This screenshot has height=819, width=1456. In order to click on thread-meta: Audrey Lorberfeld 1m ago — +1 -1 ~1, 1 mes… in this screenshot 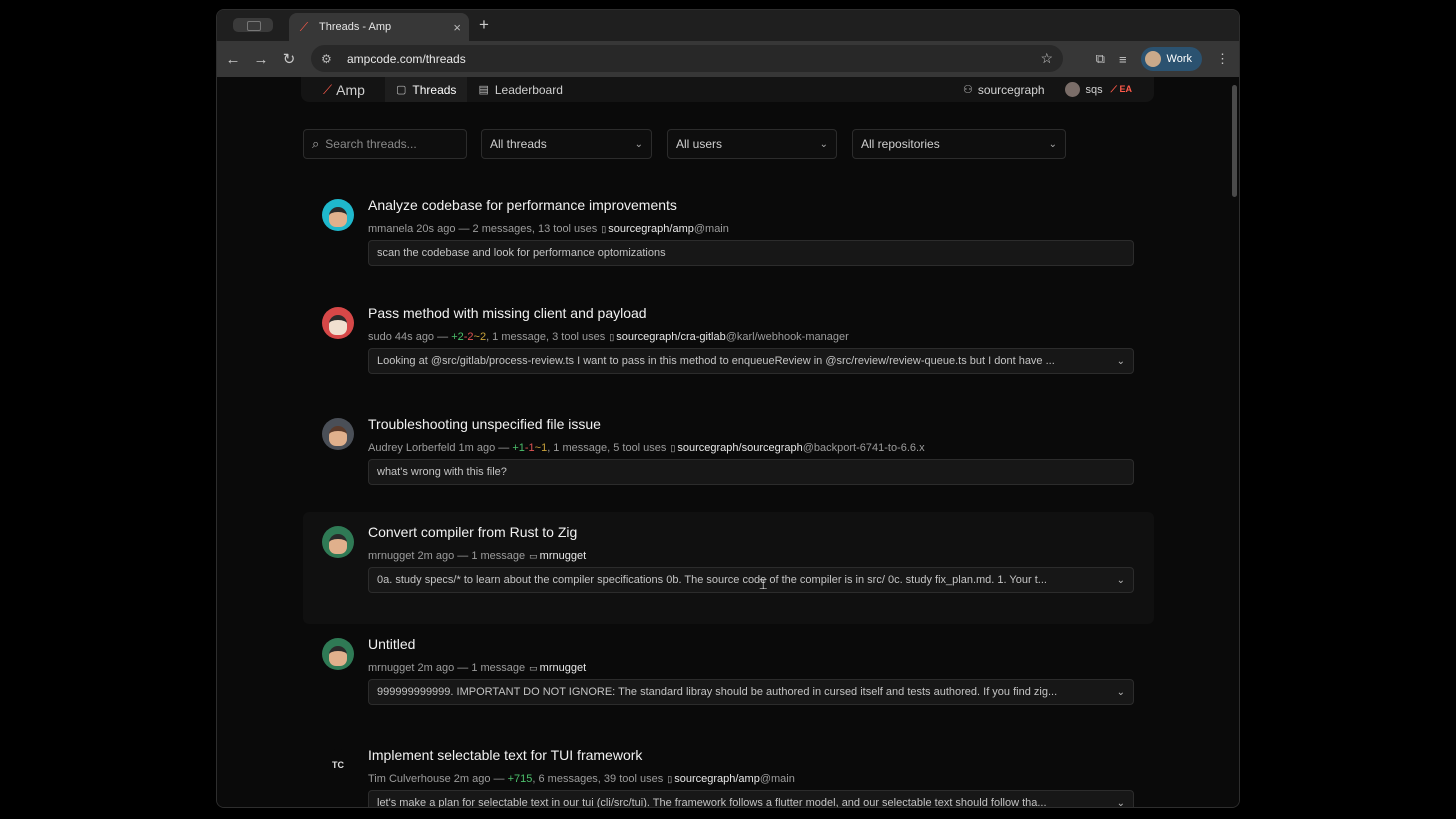, I will do `click(646, 448)`.